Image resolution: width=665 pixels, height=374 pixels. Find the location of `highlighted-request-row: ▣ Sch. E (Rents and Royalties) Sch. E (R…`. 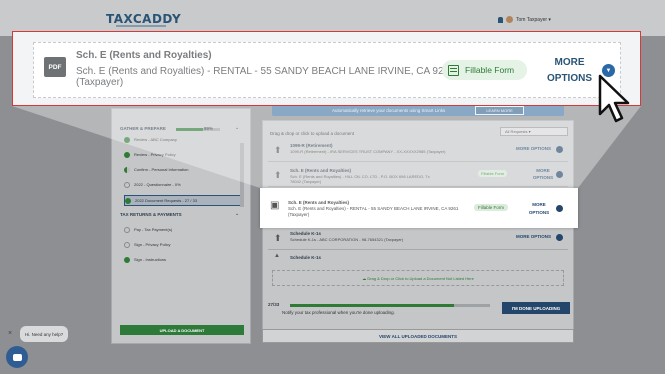

highlighted-request-row: ▣ Sch. E (Rents and Royalties) Sch. E (R… is located at coordinates (419, 208).